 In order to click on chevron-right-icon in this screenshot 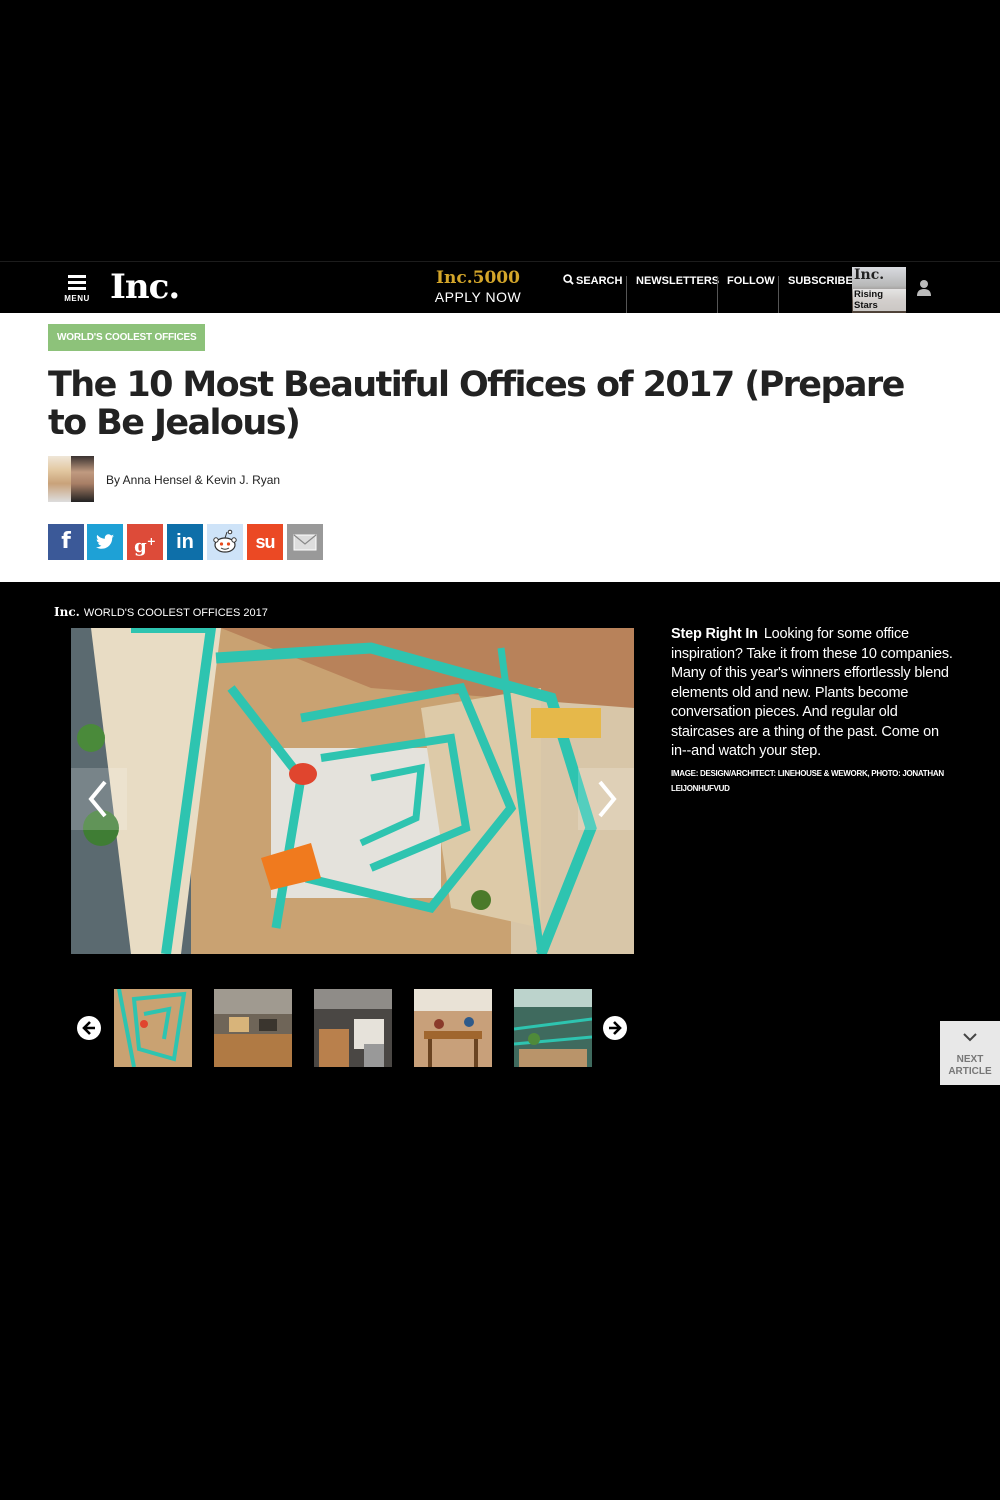, I will do `click(607, 799)`.